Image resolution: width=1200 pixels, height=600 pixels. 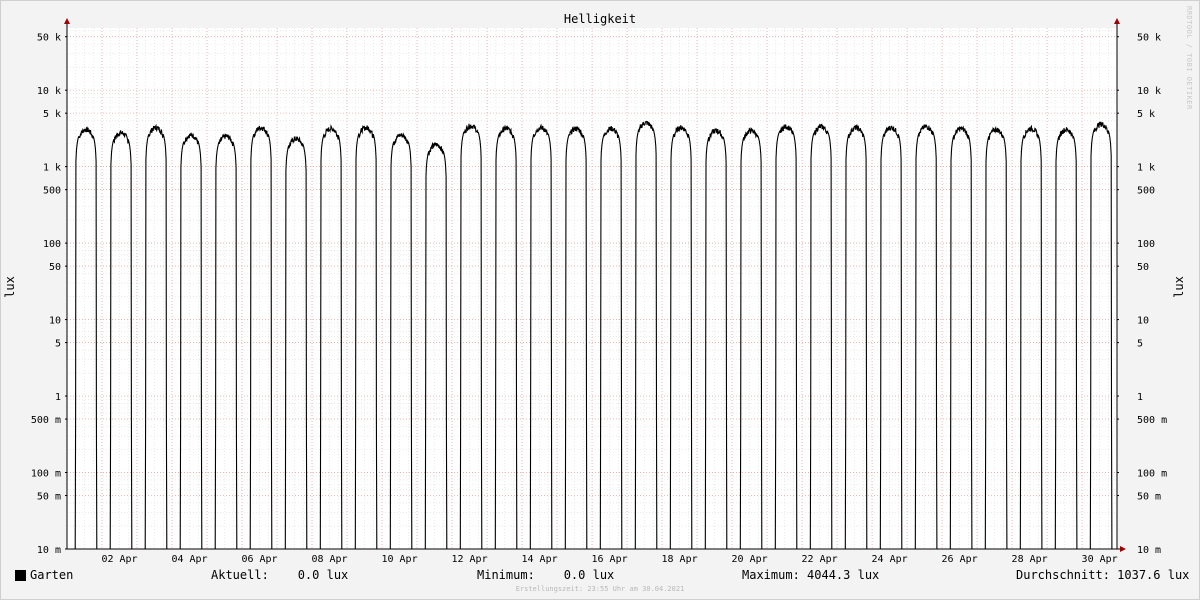 What do you see at coordinates (1100, 559) in the screenshot?
I see `x-tick-label: 30 Apr` at bounding box center [1100, 559].